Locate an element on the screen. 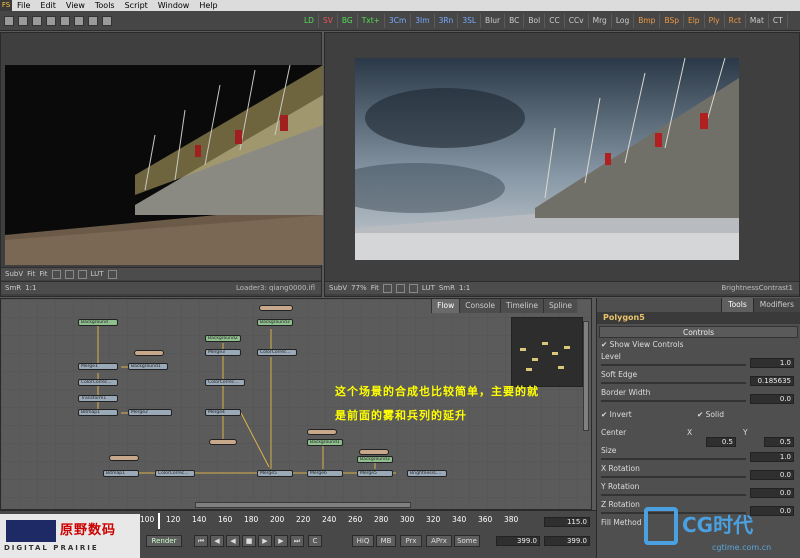  mb-button: MB is located at coordinates (386, 541).